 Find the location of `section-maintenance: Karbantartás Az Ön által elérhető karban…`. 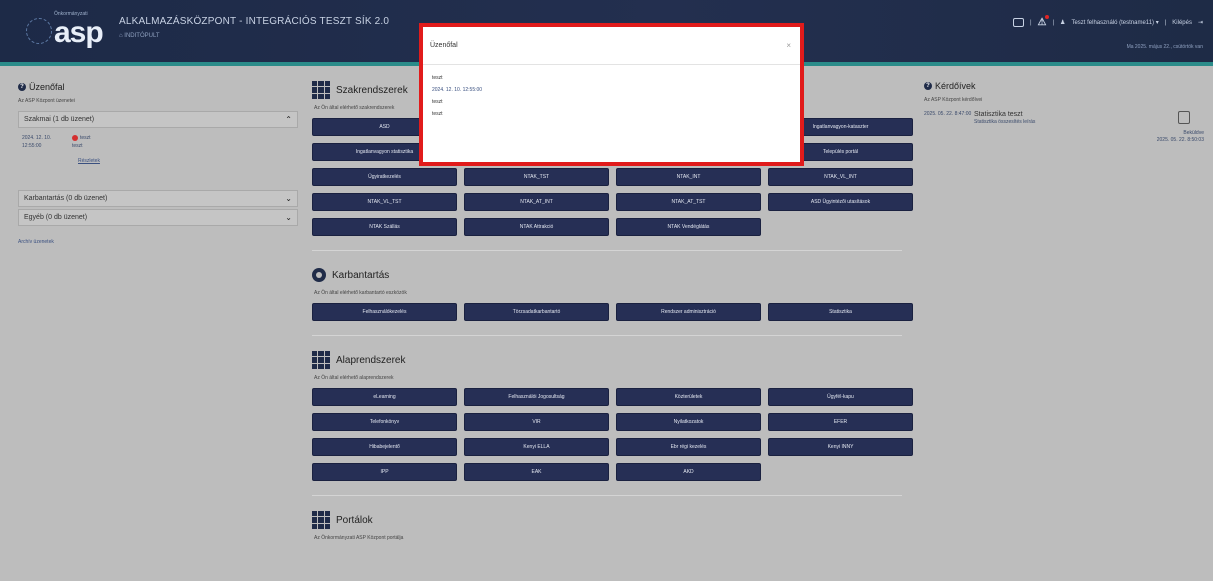

section-maintenance: Karbantartás Az Ön által elérhető karban… is located at coordinates (612, 293).